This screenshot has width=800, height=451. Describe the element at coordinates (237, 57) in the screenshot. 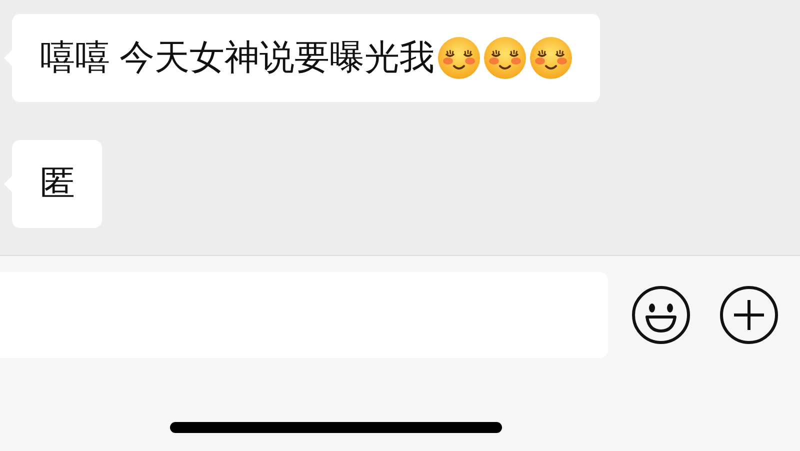

I see `message-text: 嘻嘻 今天女神说要曝光我` at that location.